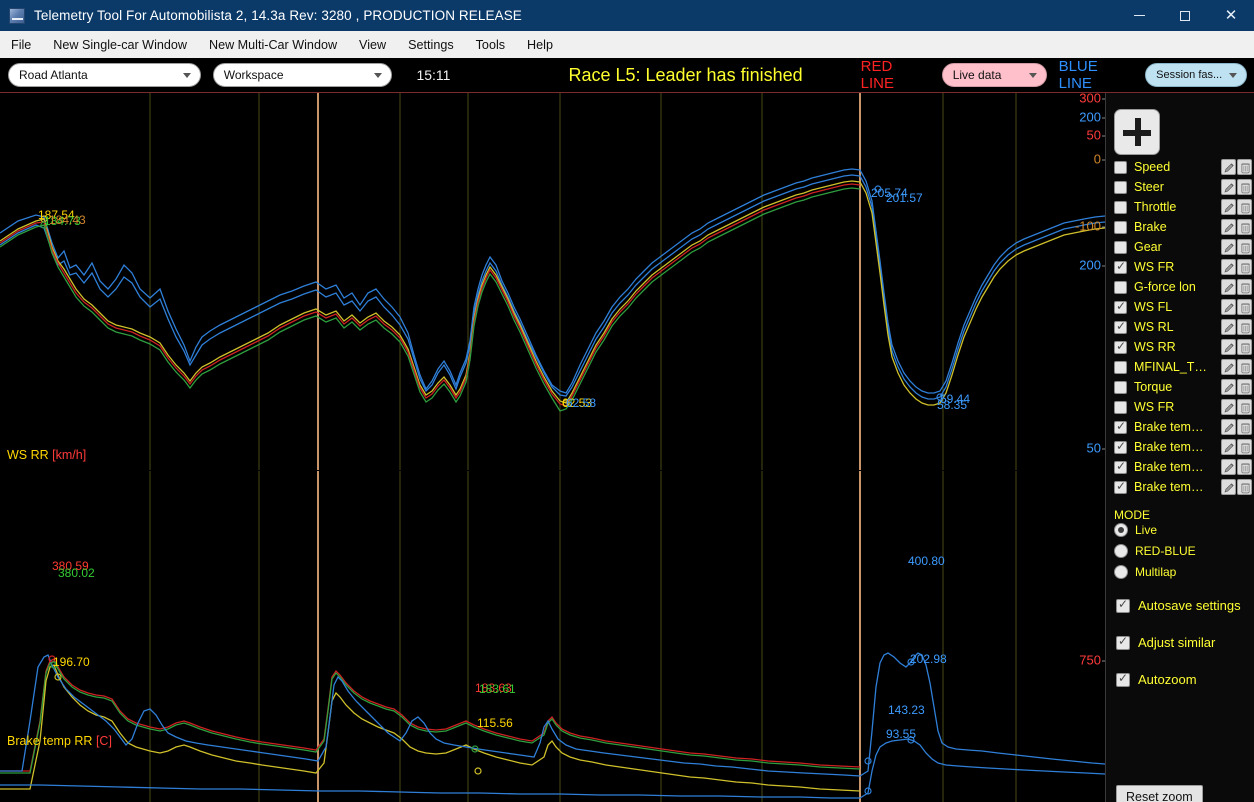 The width and height of the screenshot is (1254, 802). What do you see at coordinates (1180, 207) in the screenshot?
I see `channel-row: Throttle` at bounding box center [1180, 207].